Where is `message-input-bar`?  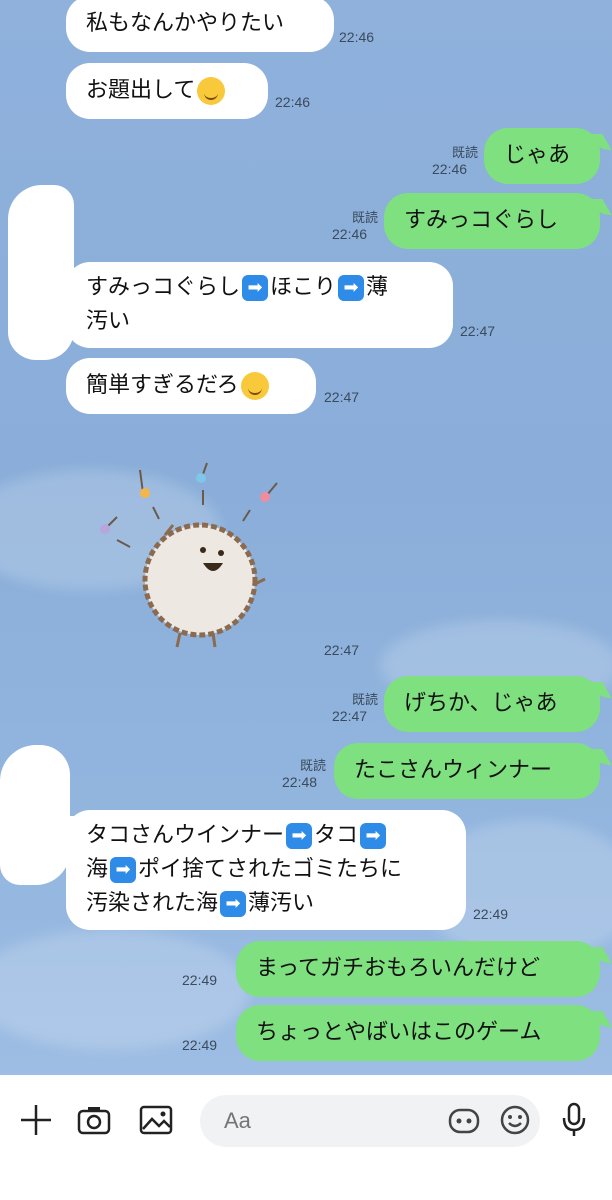
message-input-bar is located at coordinates (306, 1137).